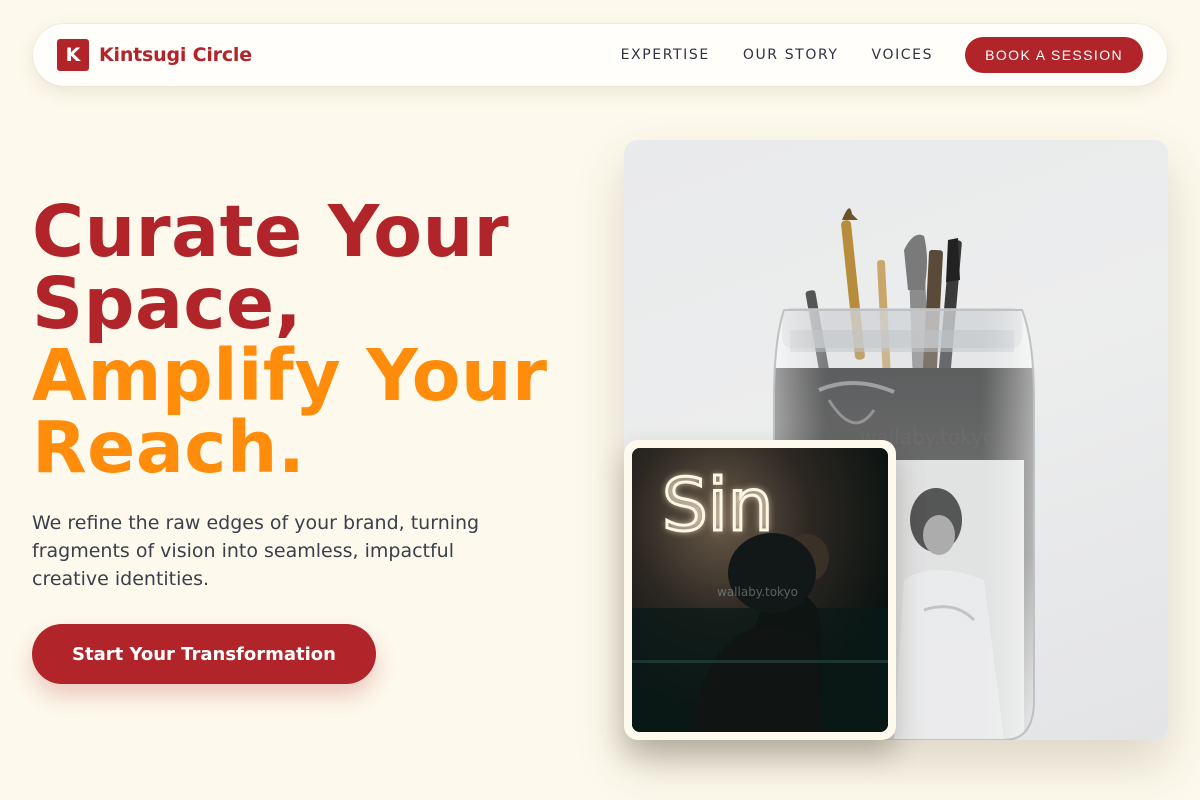 This screenshot has width=1200, height=800. Describe the element at coordinates (903, 55) in the screenshot. I see `nav-link-voices: VOICES` at that location.